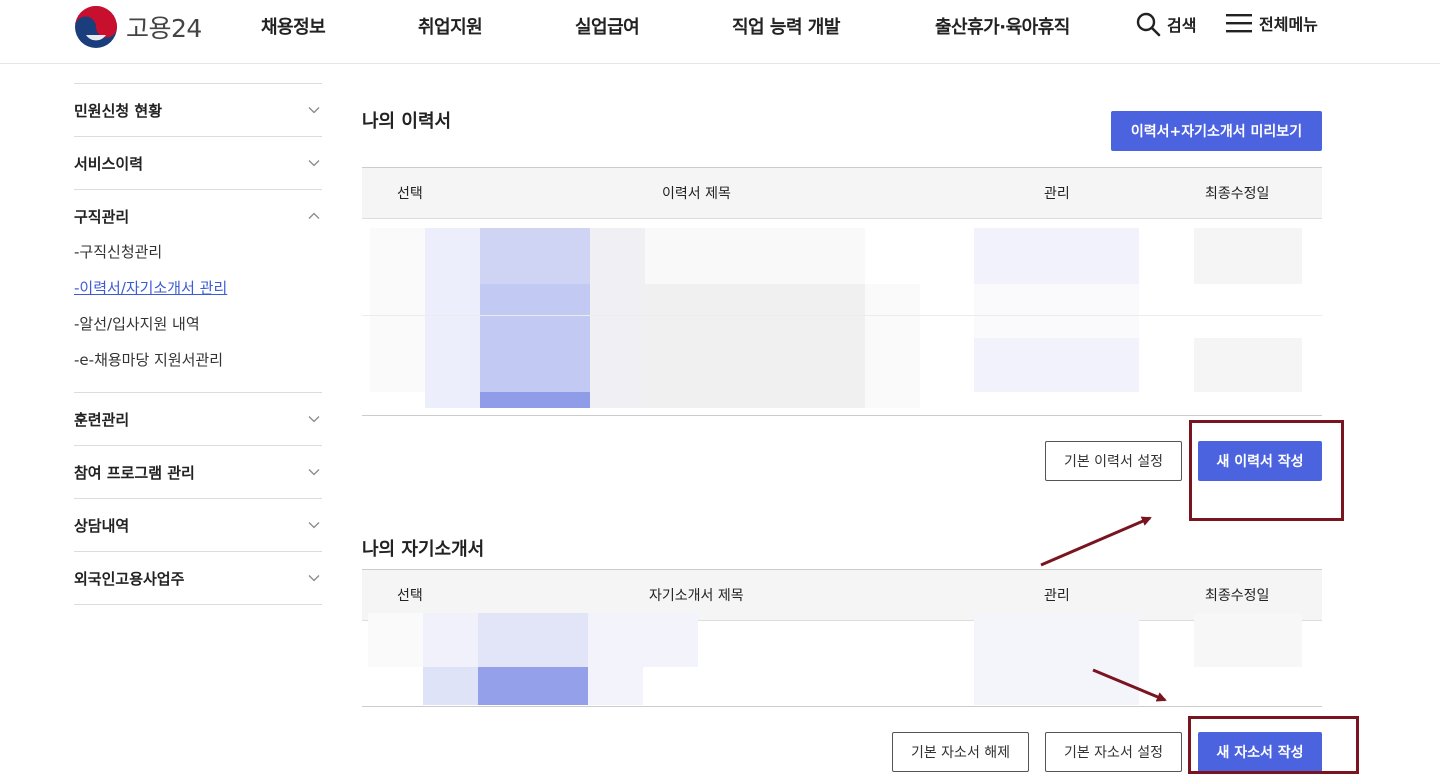  What do you see at coordinates (1002, 26) in the screenshot?
I see `nav-parental-leave: 출산휴가·육아휴직` at bounding box center [1002, 26].